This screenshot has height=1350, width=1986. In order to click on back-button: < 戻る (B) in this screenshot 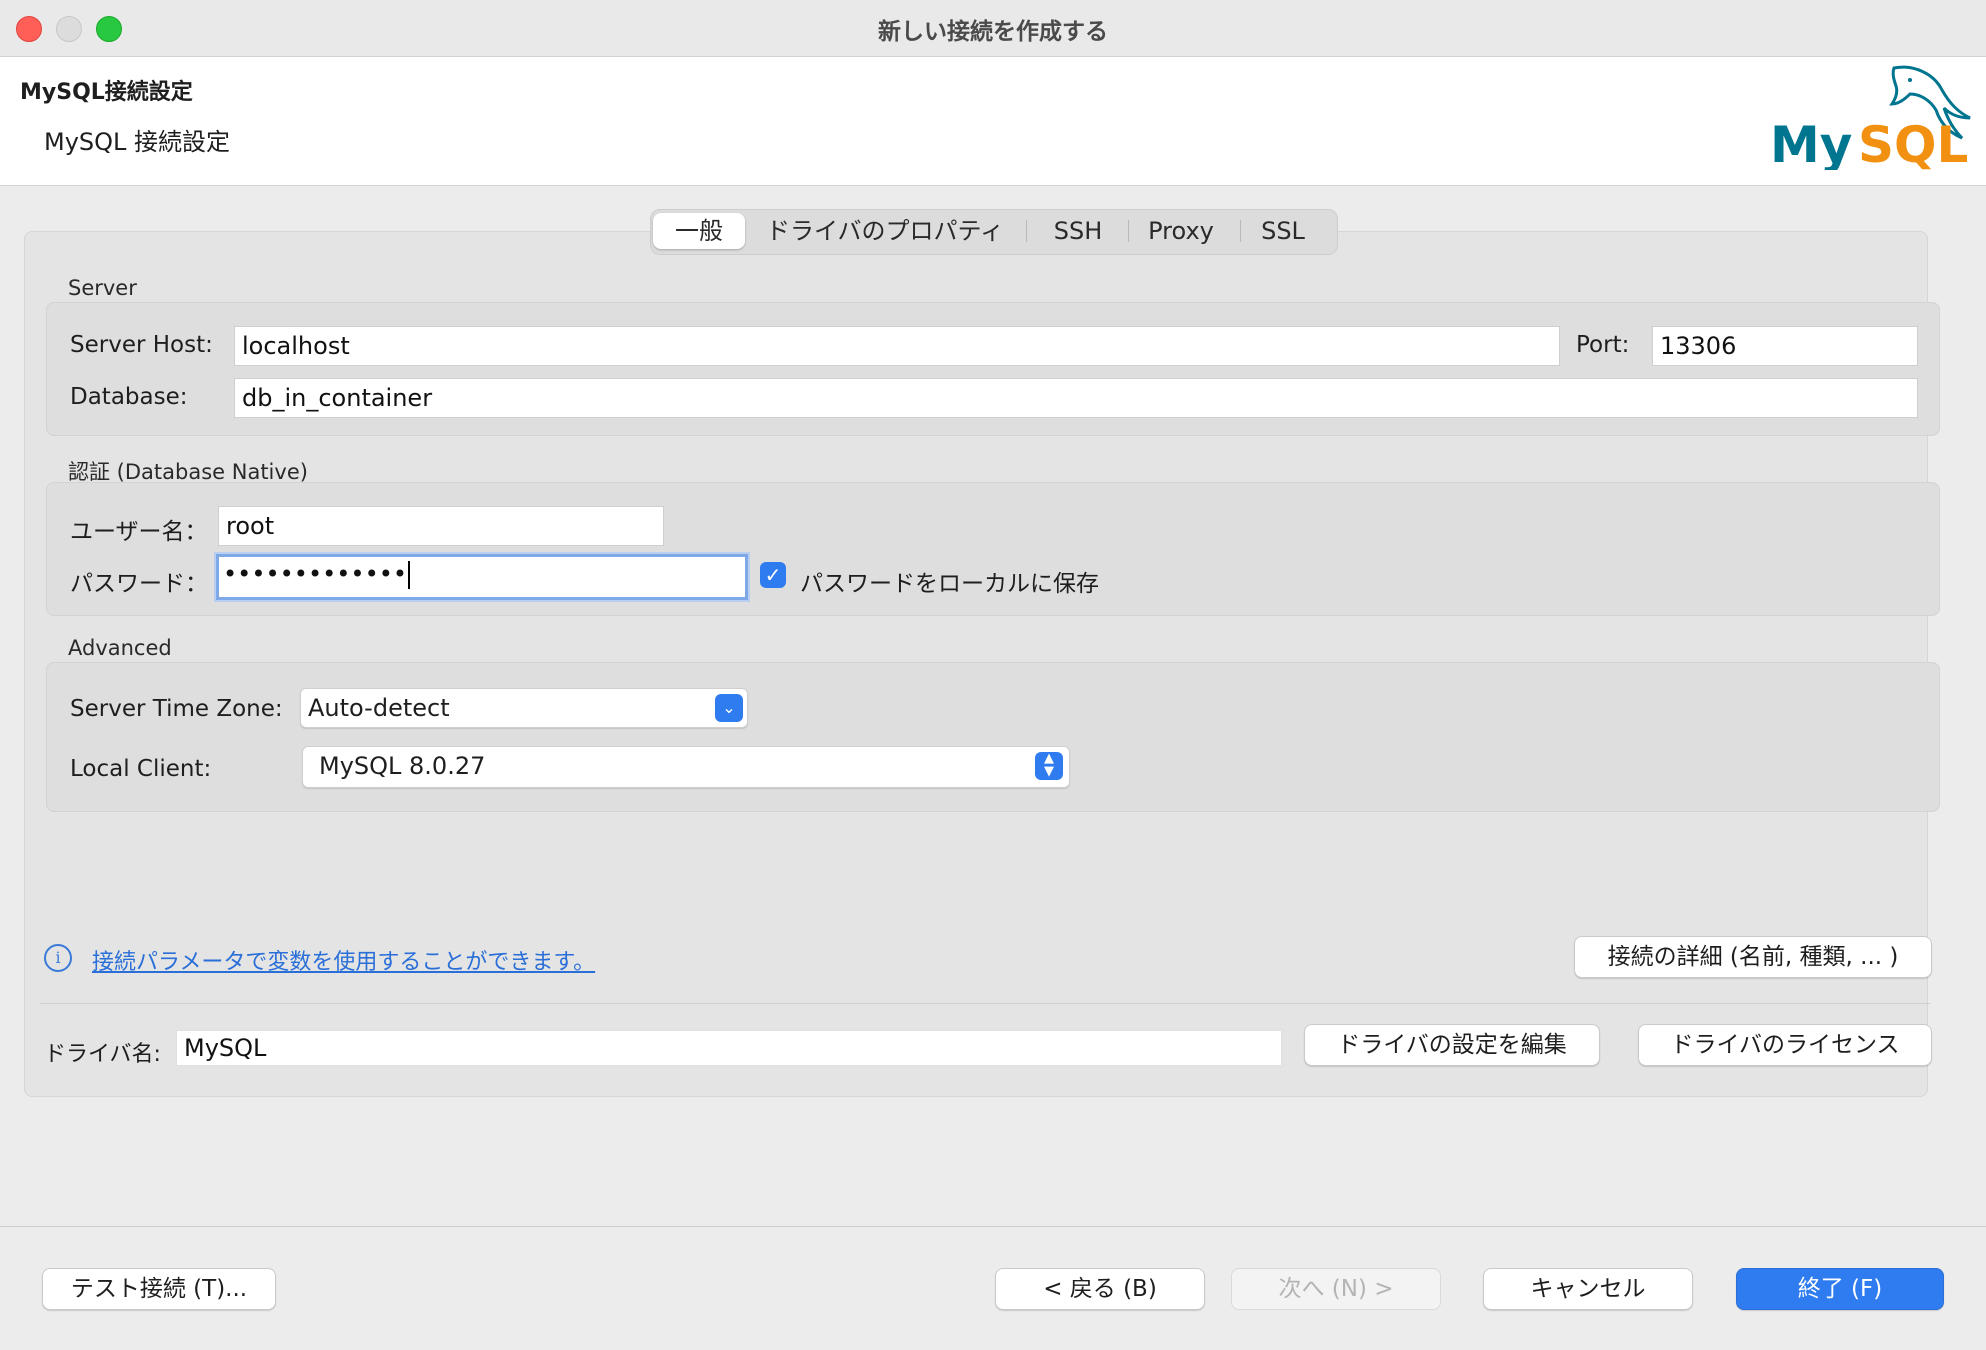, I will do `click(1100, 1289)`.